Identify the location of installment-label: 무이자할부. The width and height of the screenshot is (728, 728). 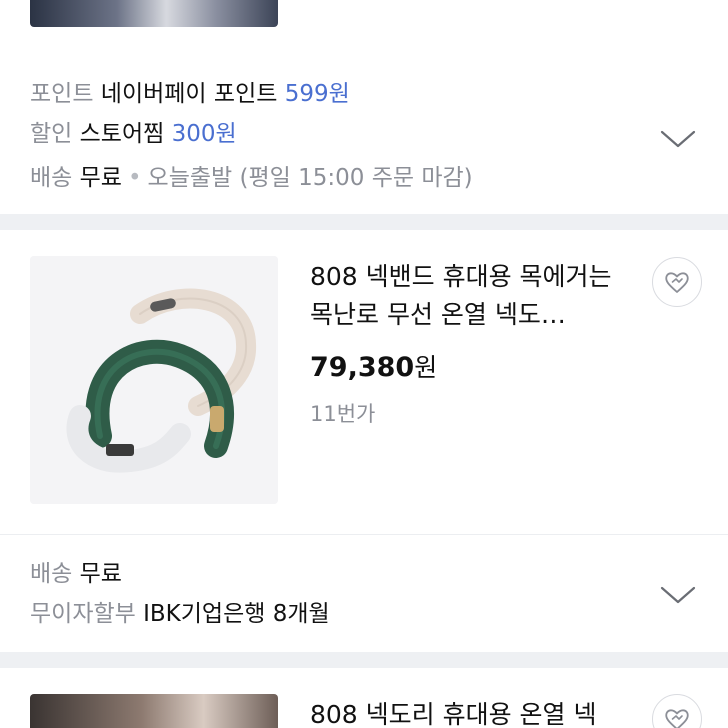
(83, 614).